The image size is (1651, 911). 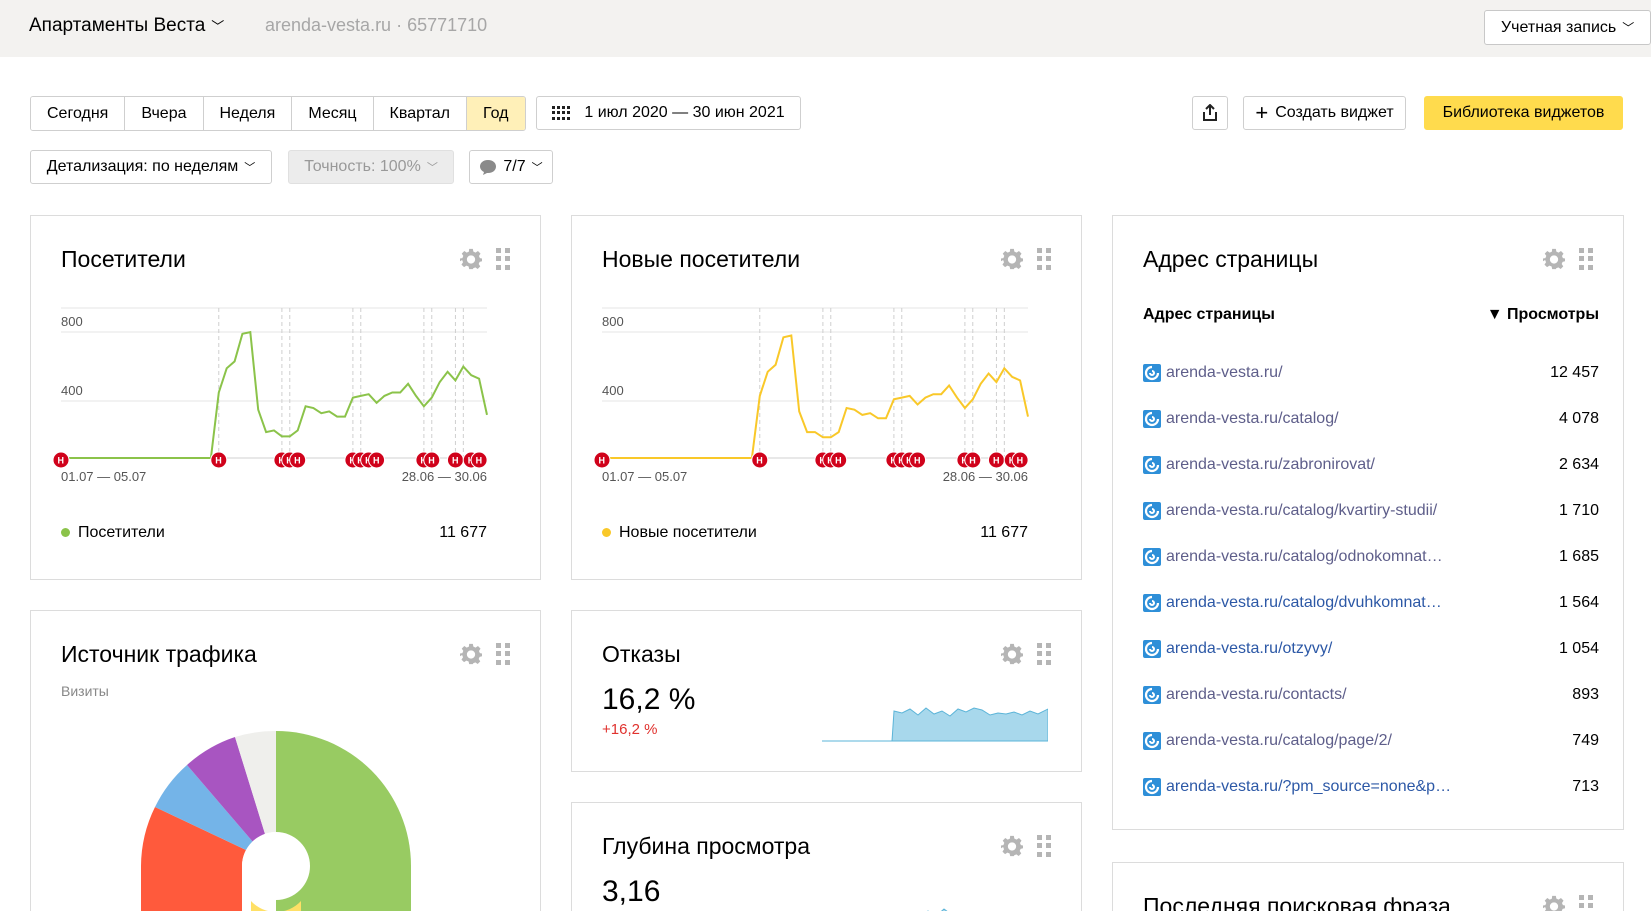 I want to click on table-row: arenda-vesta.ru/contacts/893, so click(x=1371, y=695).